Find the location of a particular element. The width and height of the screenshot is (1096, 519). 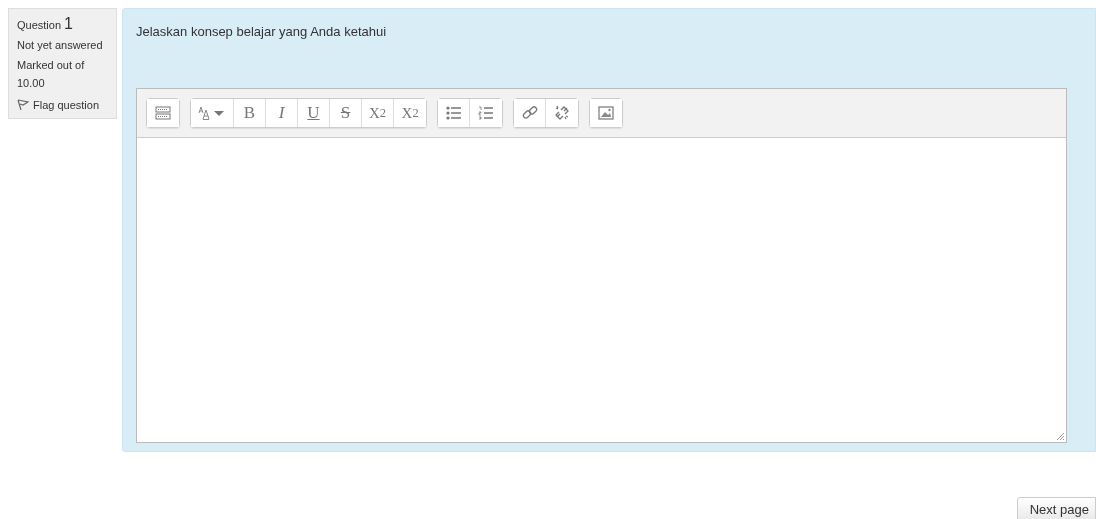

keyboard-icon is located at coordinates (163, 113).